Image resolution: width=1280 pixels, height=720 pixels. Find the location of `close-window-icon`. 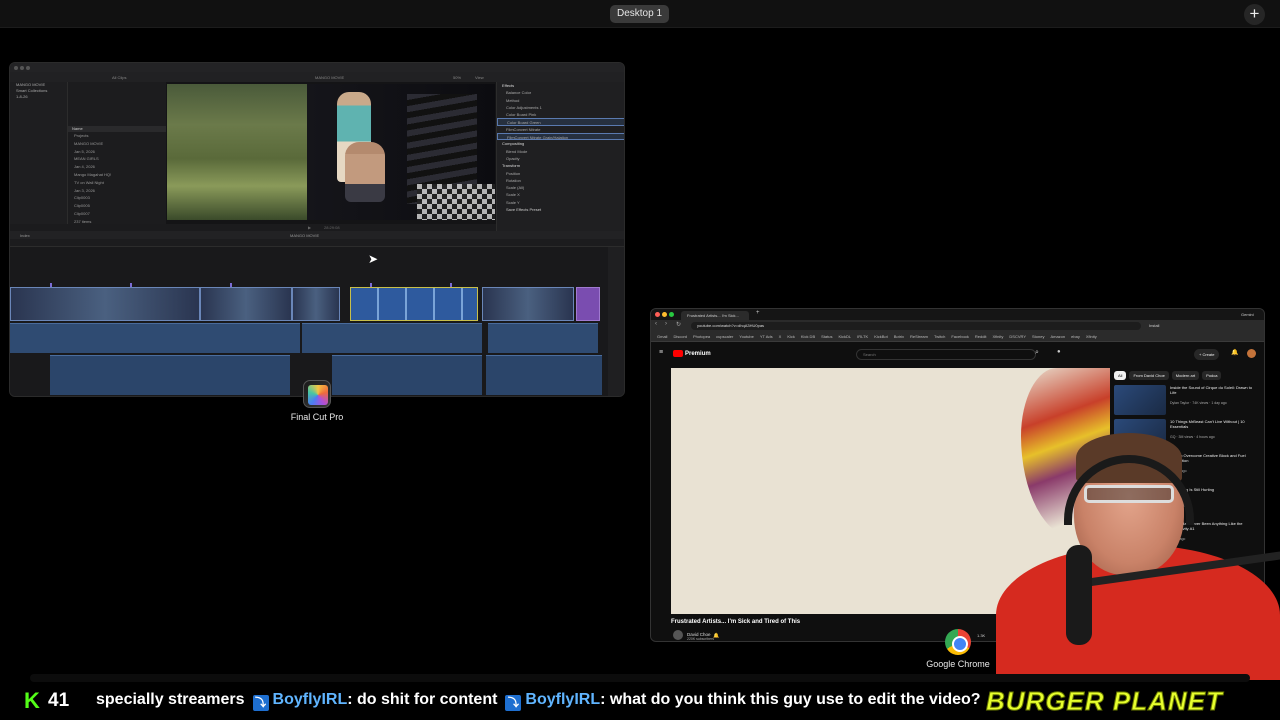

close-window-icon is located at coordinates (657, 314).